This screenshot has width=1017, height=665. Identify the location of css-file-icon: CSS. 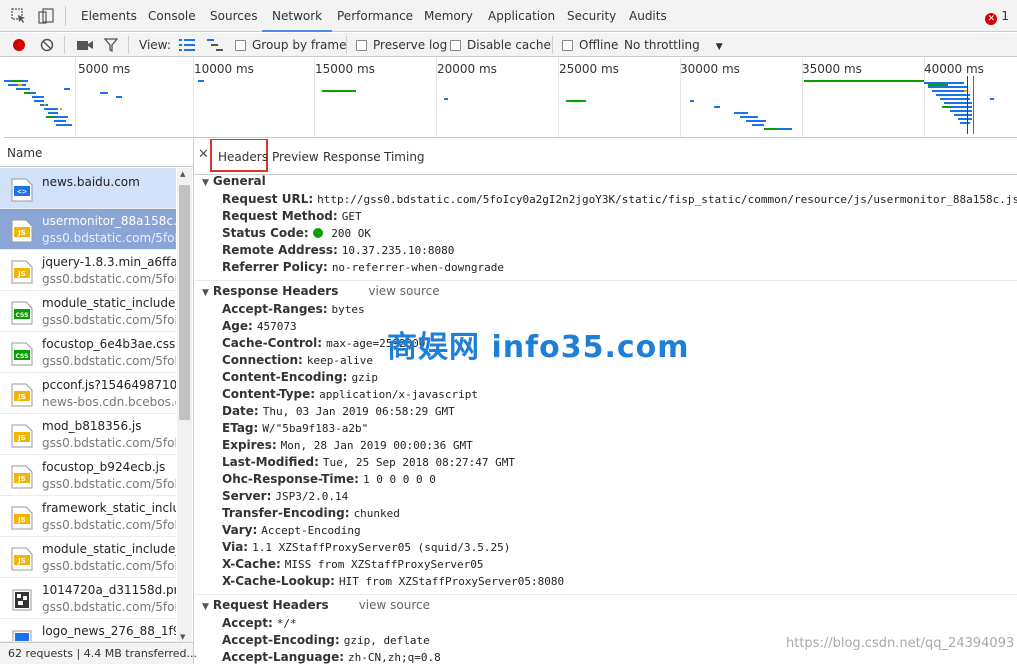
(22, 354).